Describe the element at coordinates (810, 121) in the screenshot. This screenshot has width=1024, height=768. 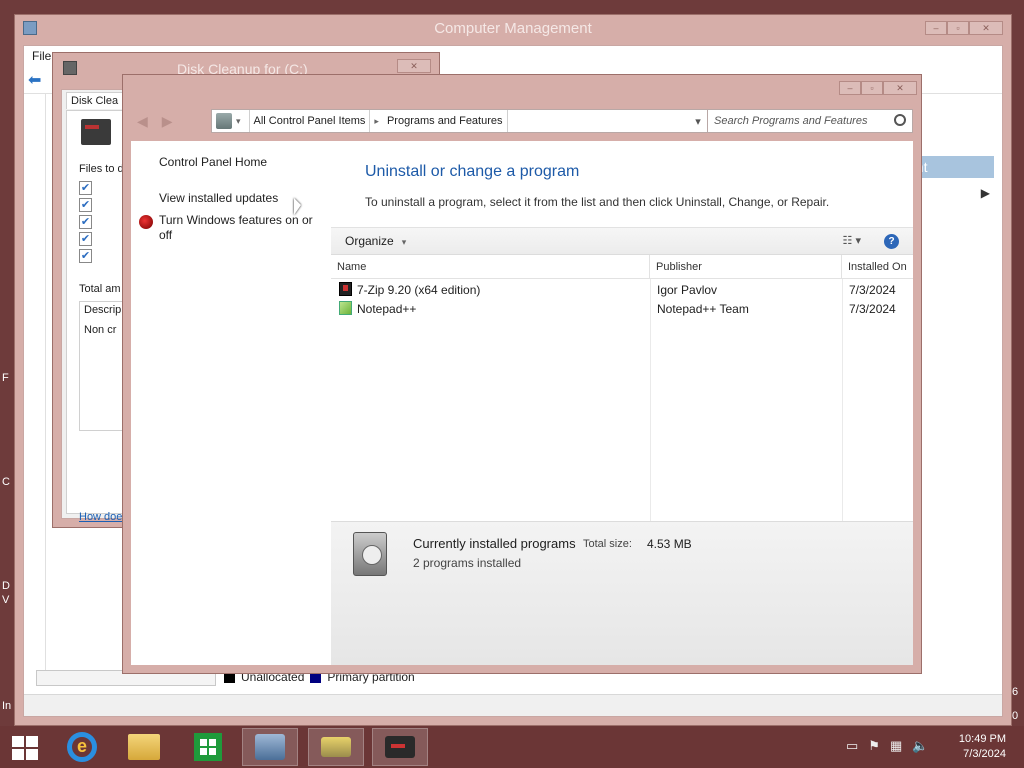
I see `search-input: Search Programs and Features` at that location.